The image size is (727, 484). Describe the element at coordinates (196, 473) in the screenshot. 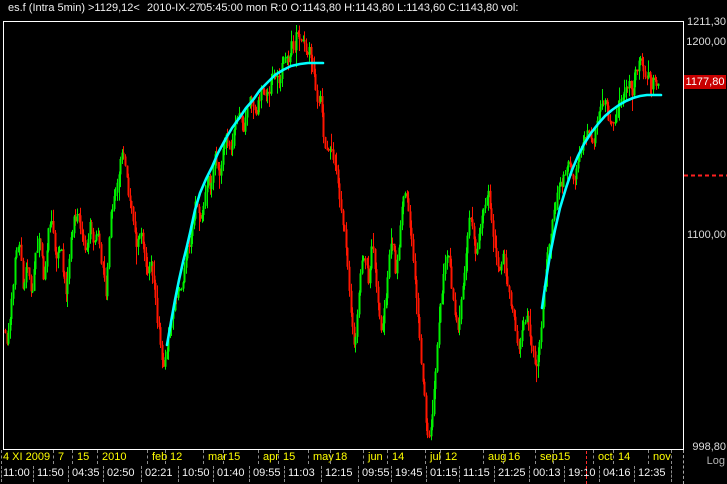

I see `time-tick-label: 10:50` at that location.